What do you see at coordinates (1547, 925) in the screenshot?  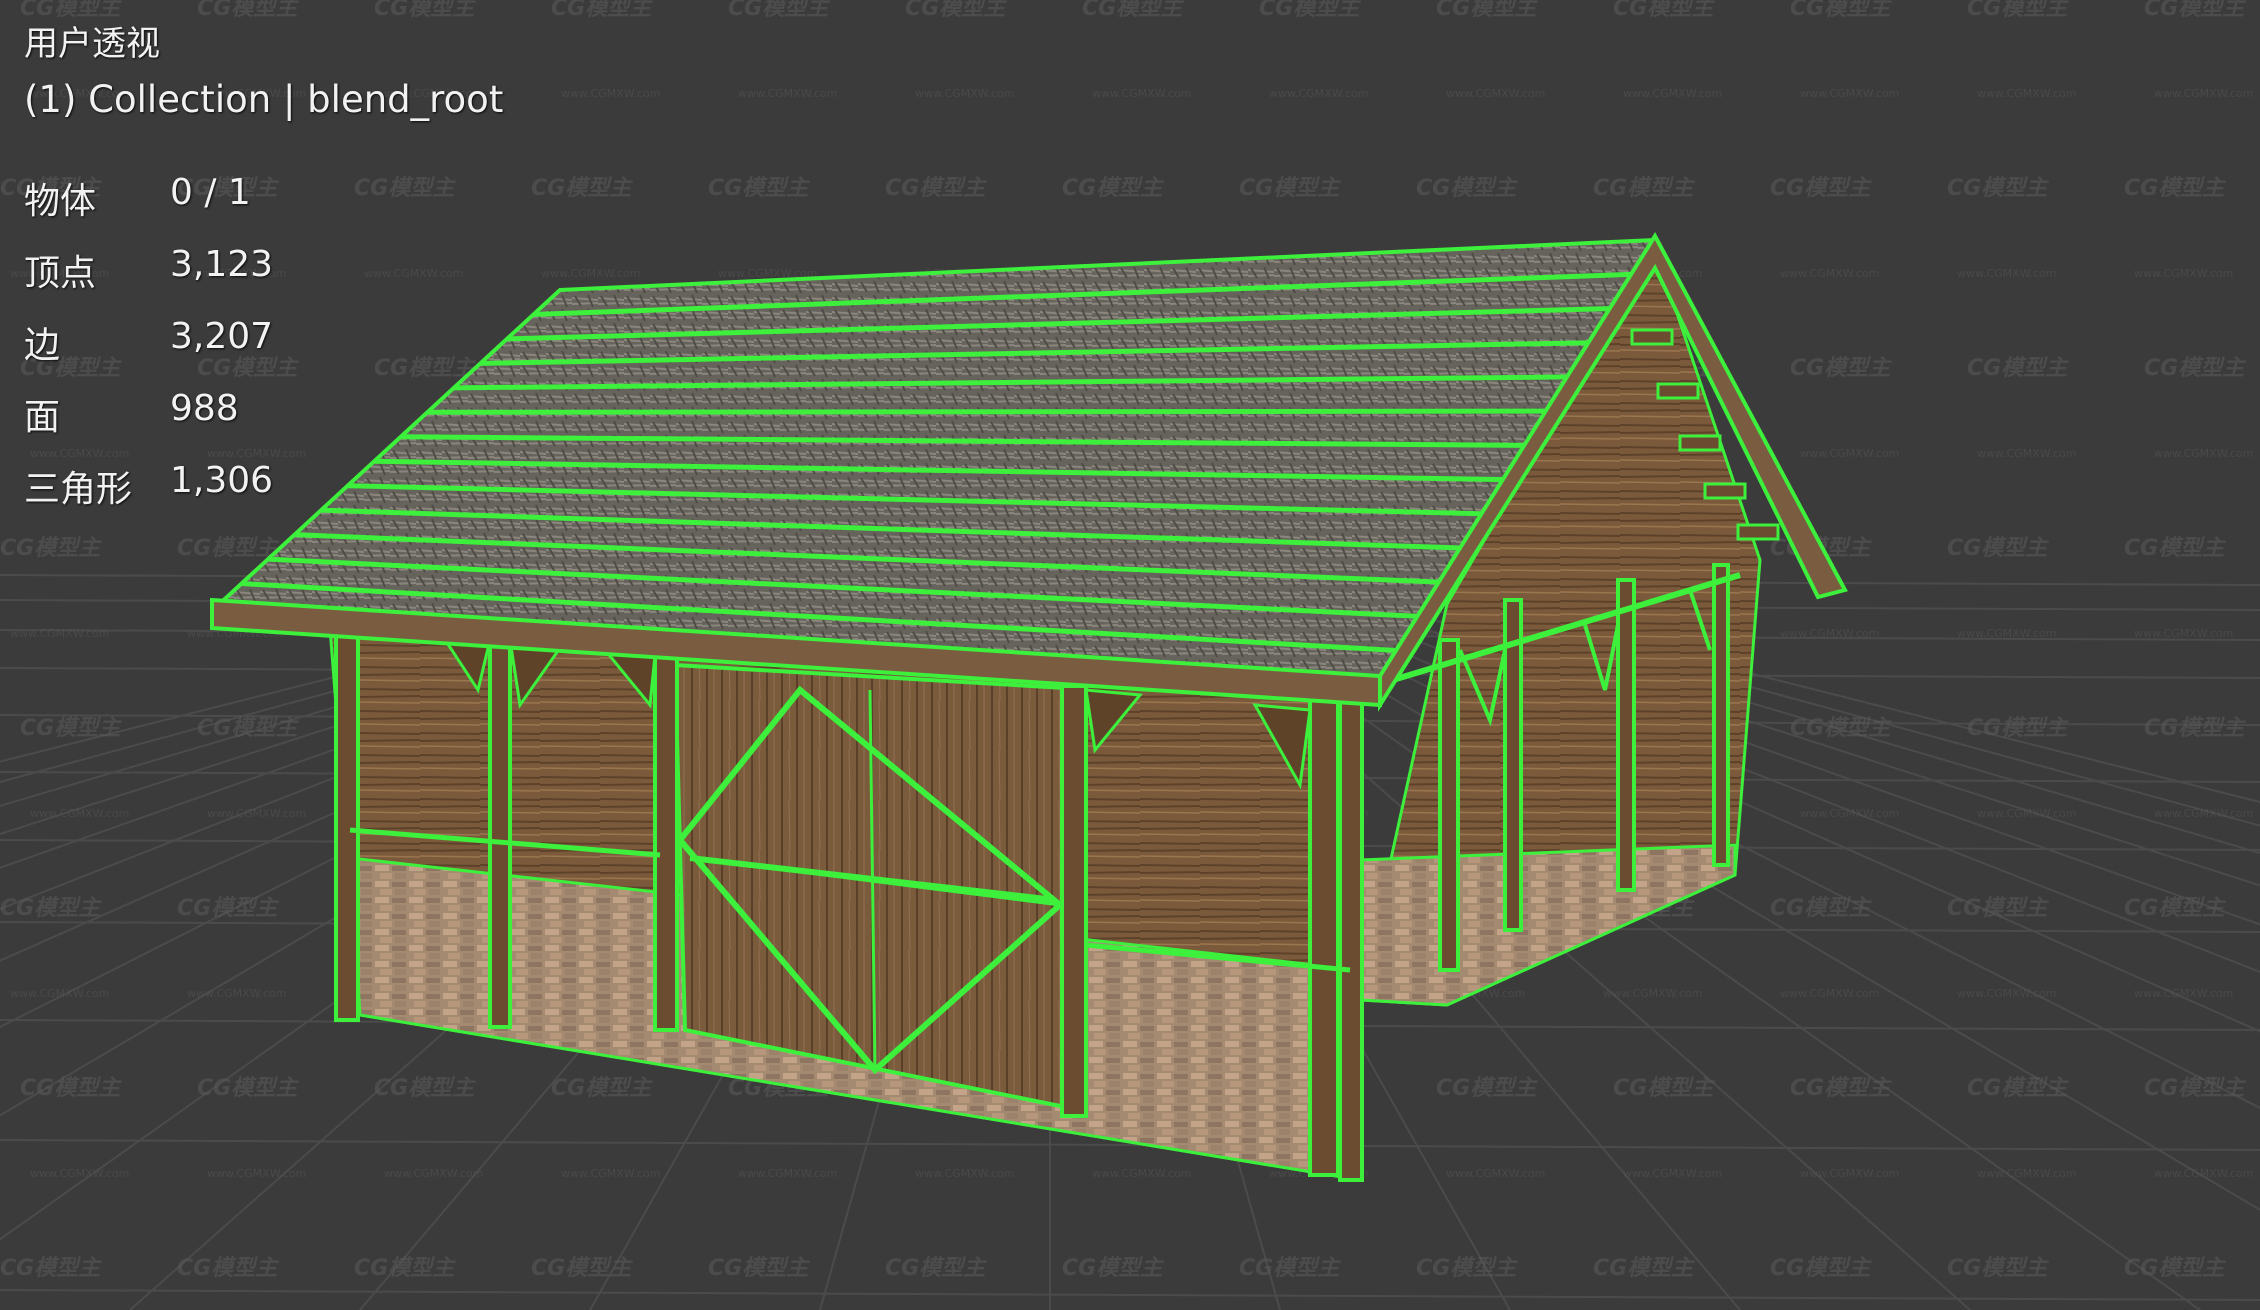 I see `gable-side-wall-lower` at bounding box center [1547, 925].